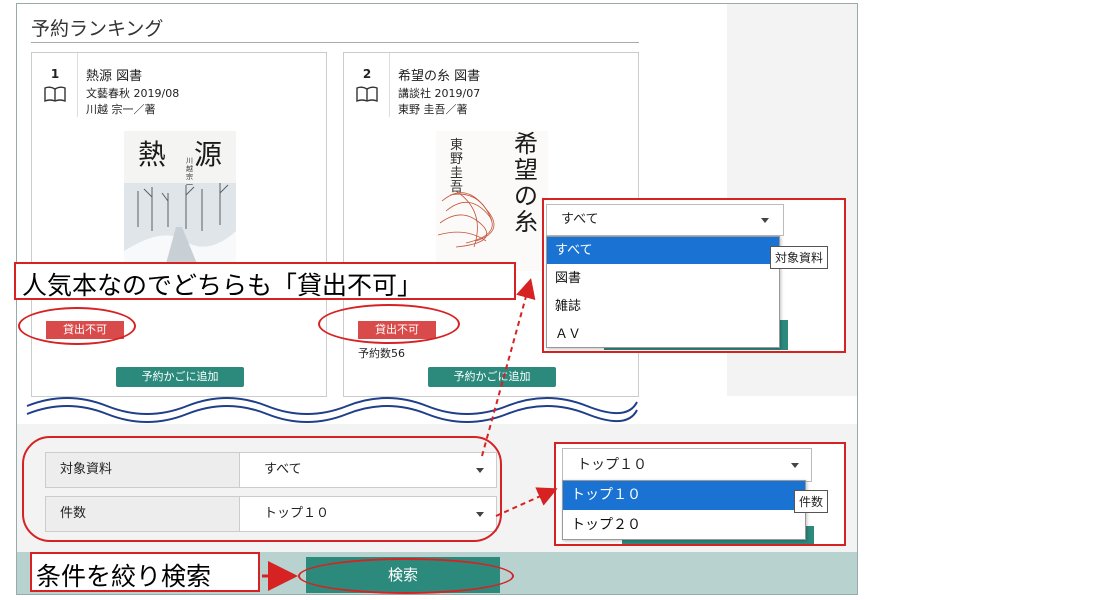  Describe the element at coordinates (180, 201) in the screenshot. I see `book-cover: 熱 源 川越宗一` at that location.